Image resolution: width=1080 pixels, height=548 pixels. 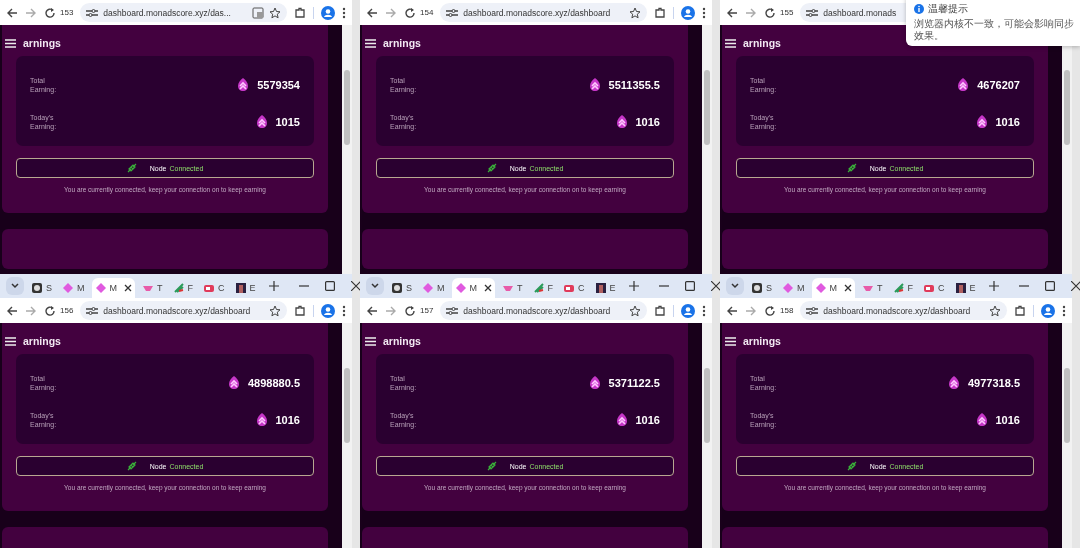 I want to click on earning-value: 5511355.5, so click(x=634, y=84).